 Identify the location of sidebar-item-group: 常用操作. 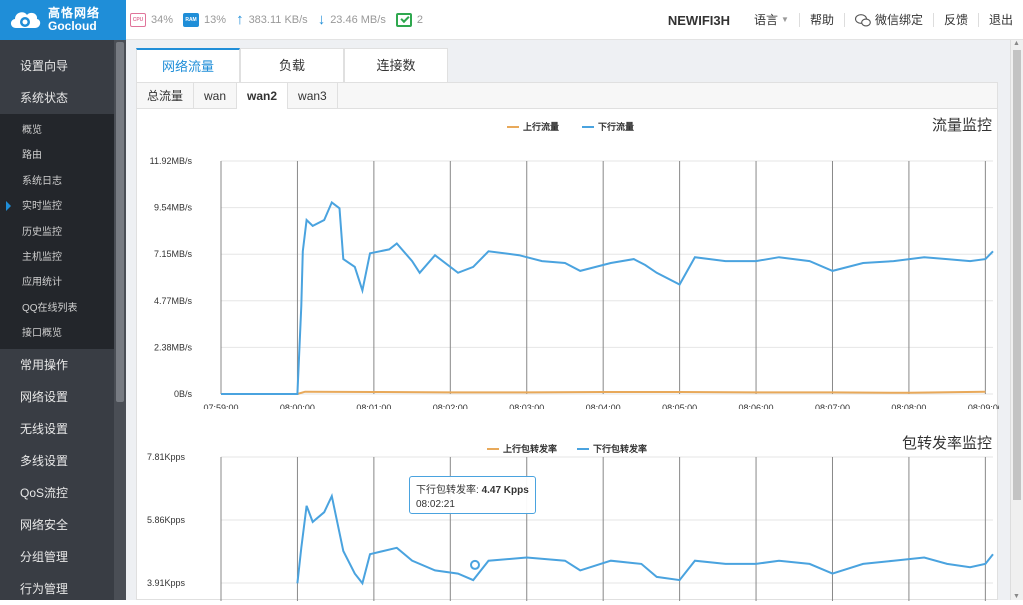
(63, 365).